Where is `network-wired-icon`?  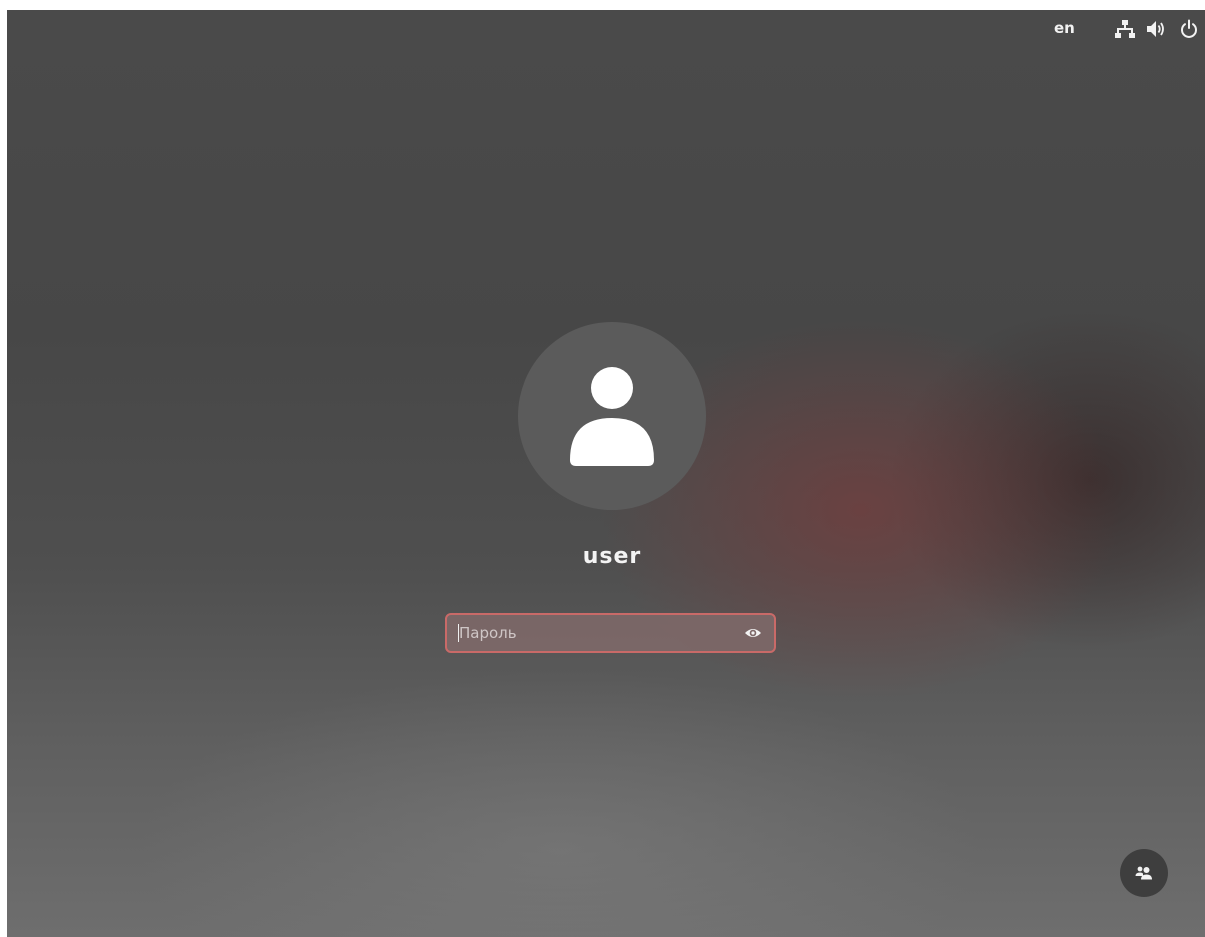 network-wired-icon is located at coordinates (1125, 29).